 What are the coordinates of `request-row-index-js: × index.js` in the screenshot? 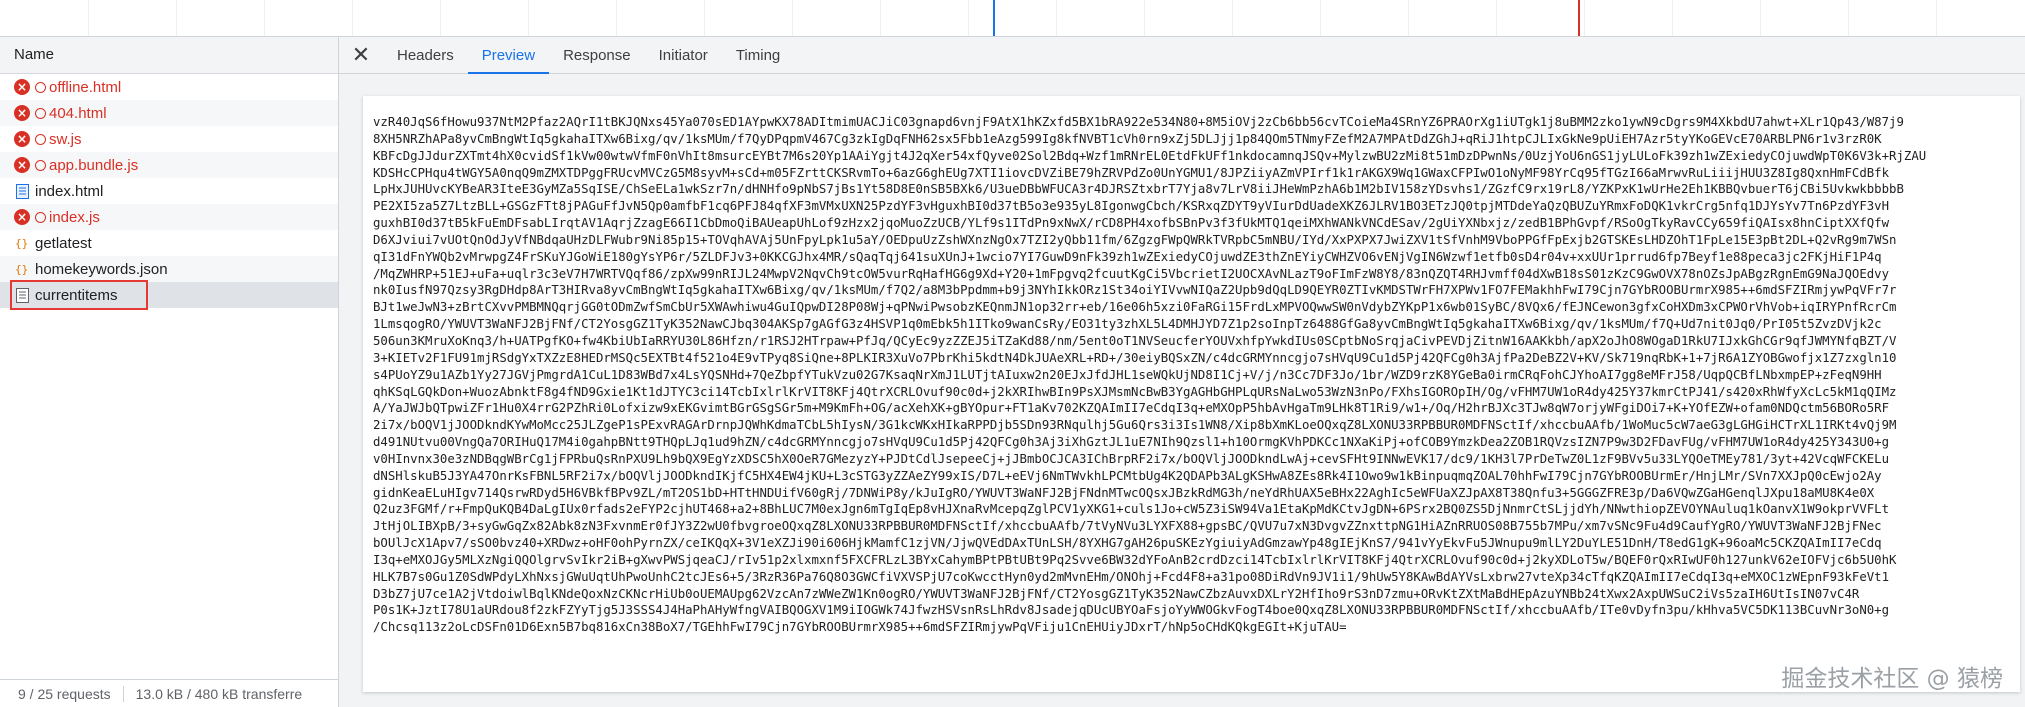 It's located at (169, 217).